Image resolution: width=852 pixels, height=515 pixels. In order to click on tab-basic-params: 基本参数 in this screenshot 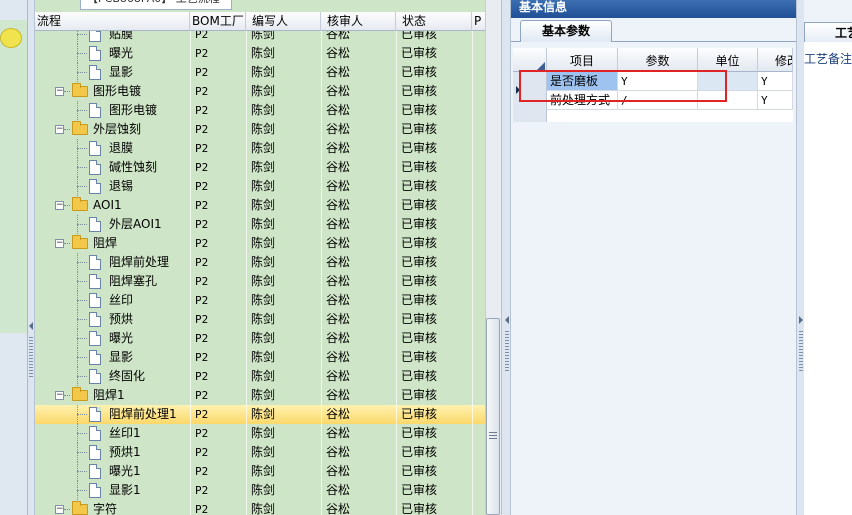, I will do `click(566, 31)`.